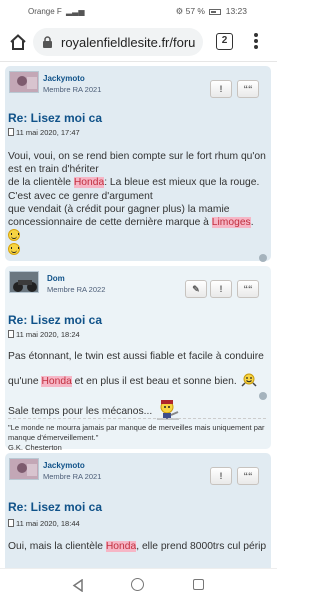  What do you see at coordinates (18, 42) in the screenshot?
I see `home-icon` at bounding box center [18, 42].